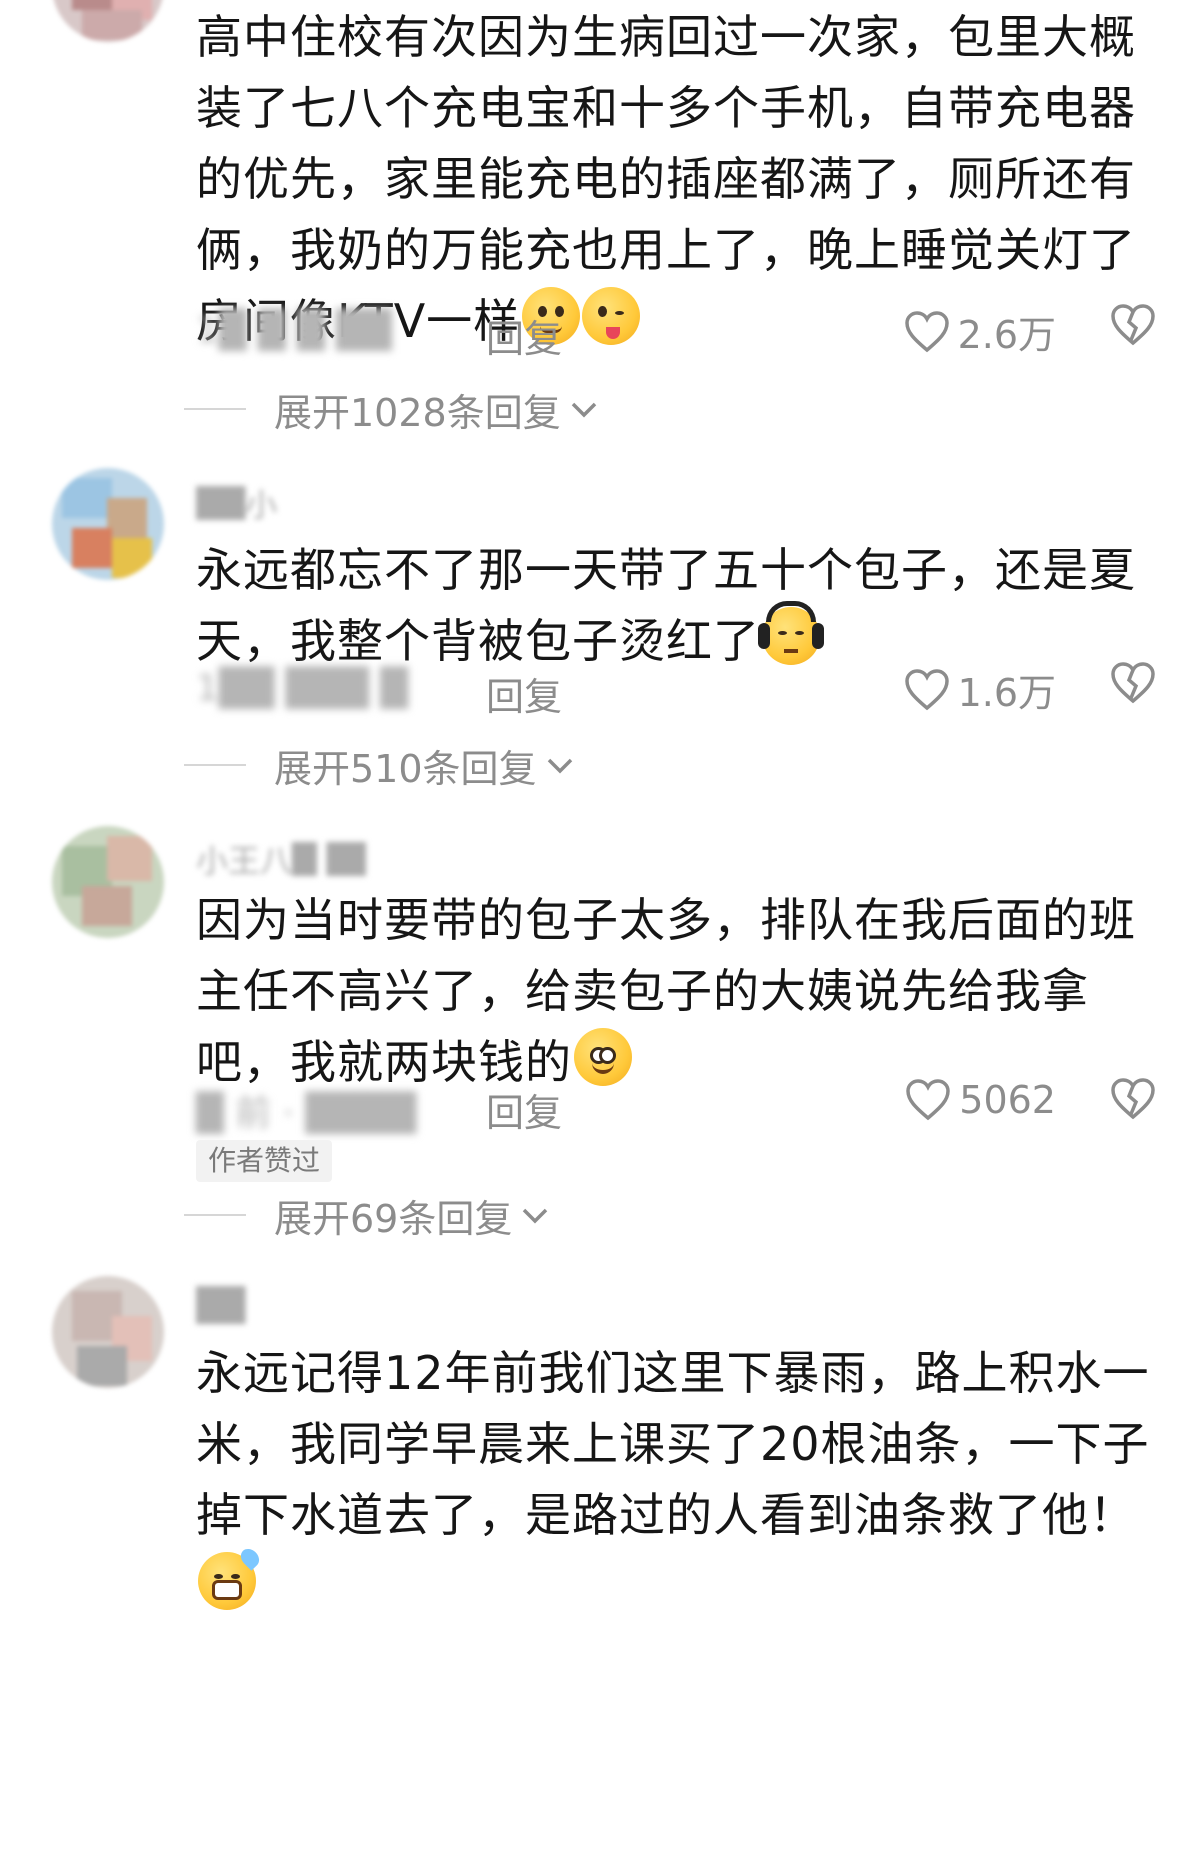  I want to click on username: ██, so click(281, 1306).